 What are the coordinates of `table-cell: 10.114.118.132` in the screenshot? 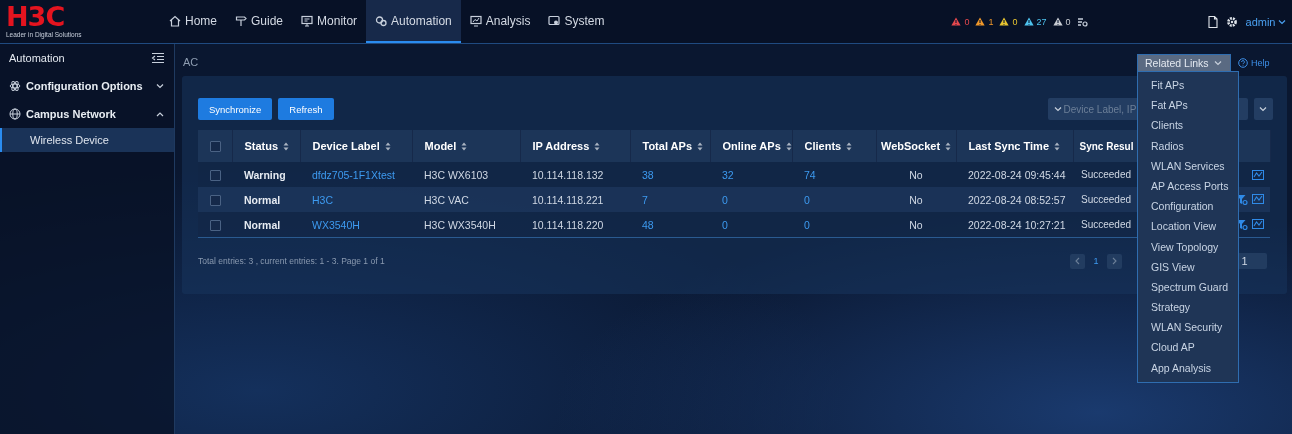 It's located at (568, 174).